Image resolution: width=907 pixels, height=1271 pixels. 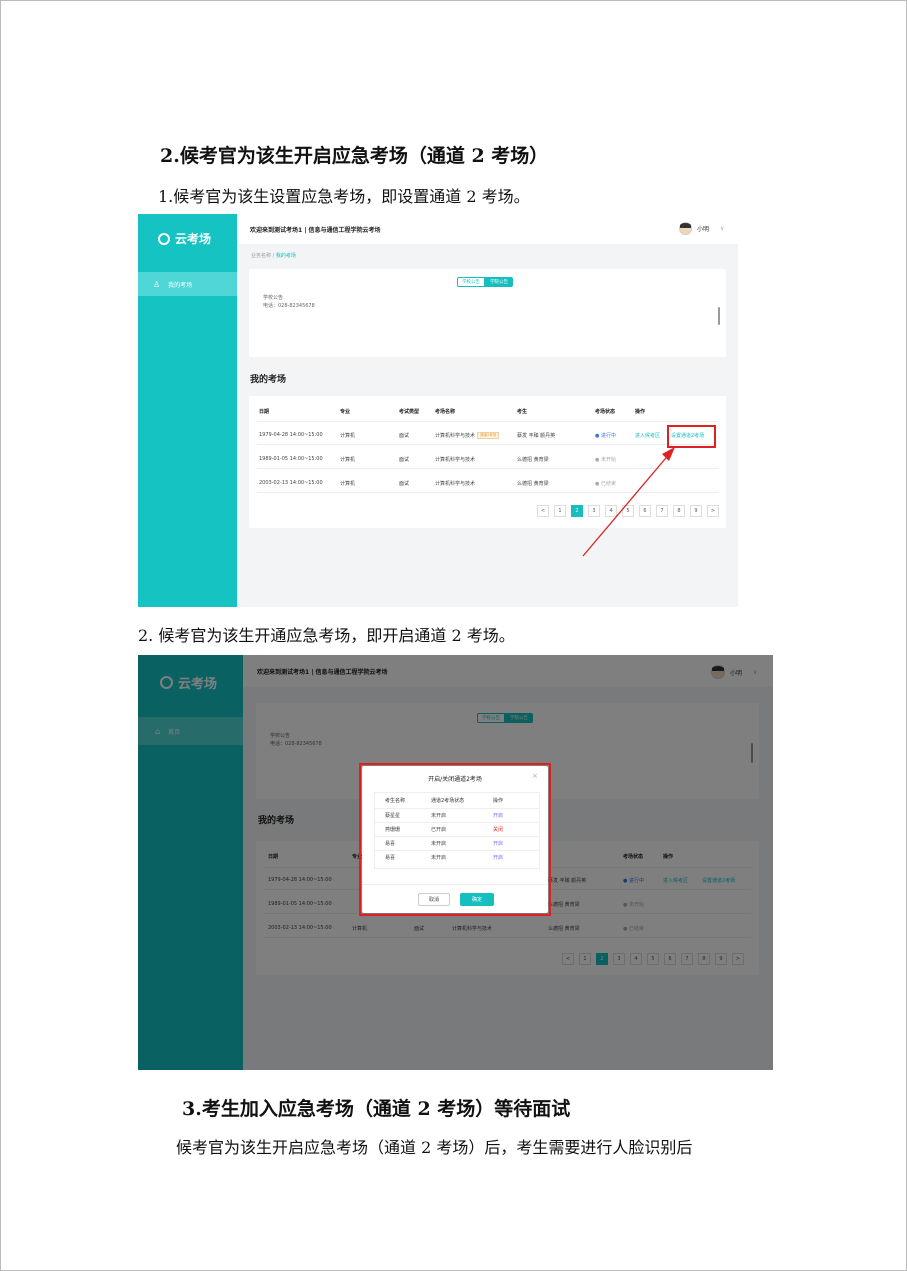 I want to click on section-heading-2: 2.候考官为该生开启应急考场（通道 2 考场）, so click(x=354, y=156).